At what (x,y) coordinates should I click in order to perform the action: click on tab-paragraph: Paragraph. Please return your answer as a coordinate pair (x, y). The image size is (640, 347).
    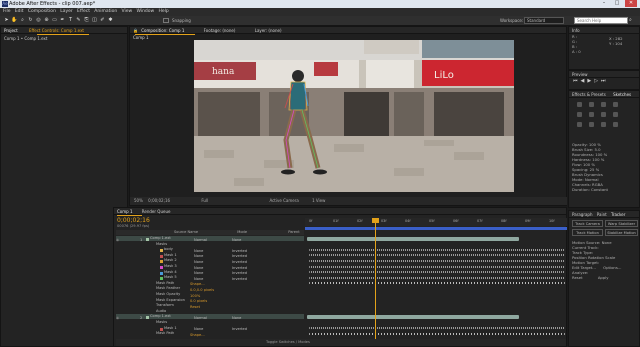
    Looking at the image, I should click on (582, 214).